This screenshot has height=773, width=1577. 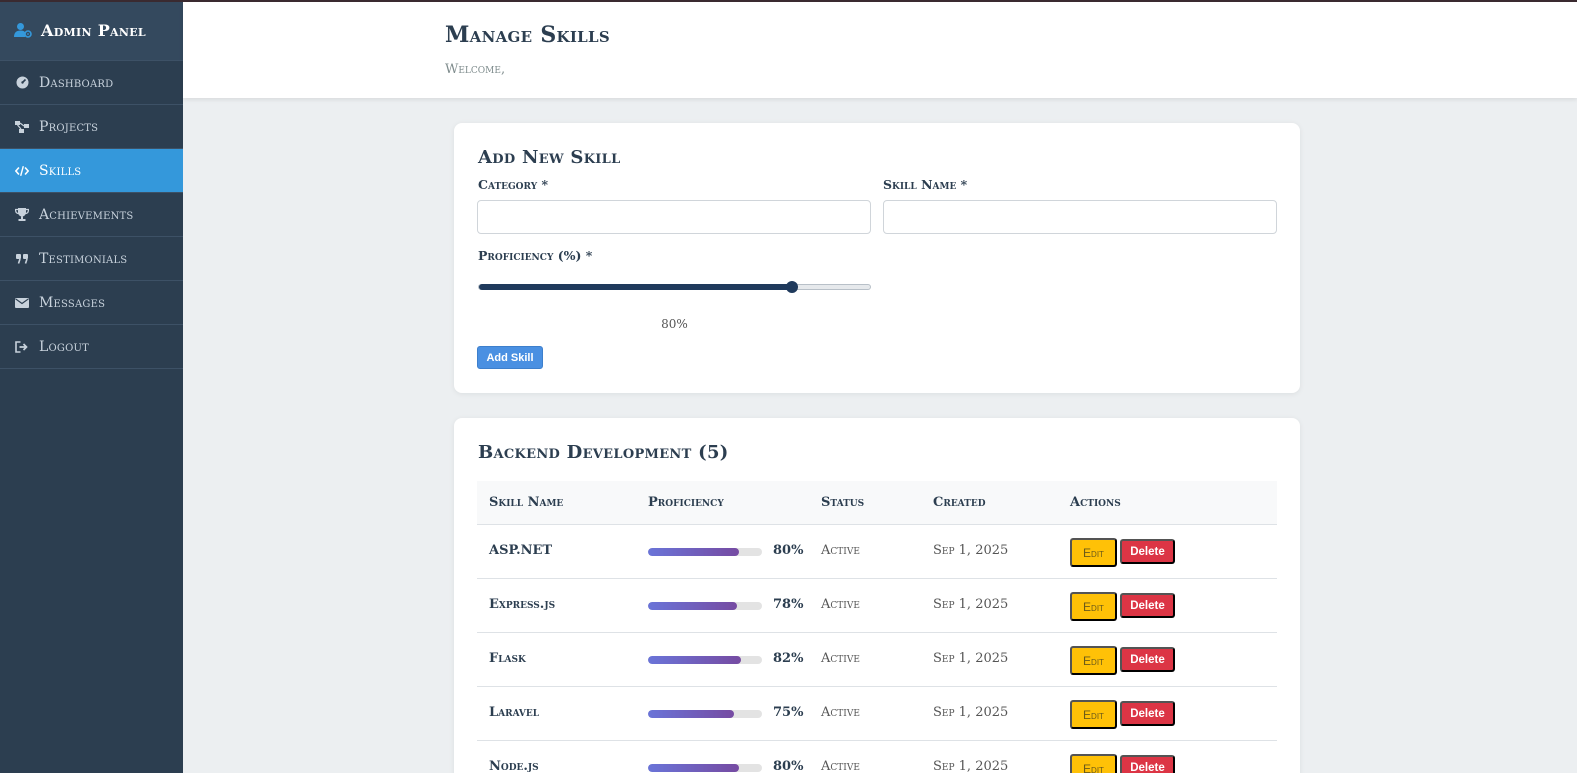 I want to click on sidebar-item-skills: Skills, so click(x=91, y=171).